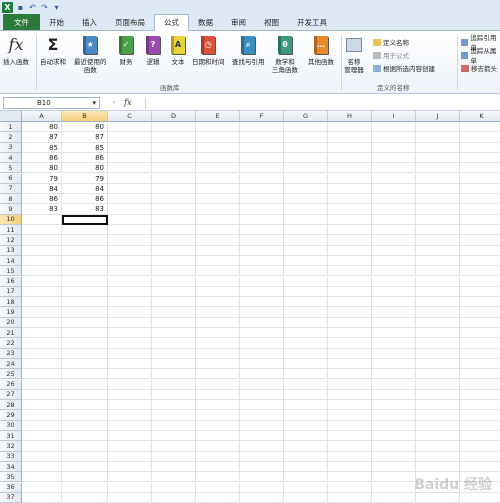 This screenshot has height=503, width=500. What do you see at coordinates (16, 50) in the screenshot?
I see `insert-function-button: fx 插入函数` at bounding box center [16, 50].